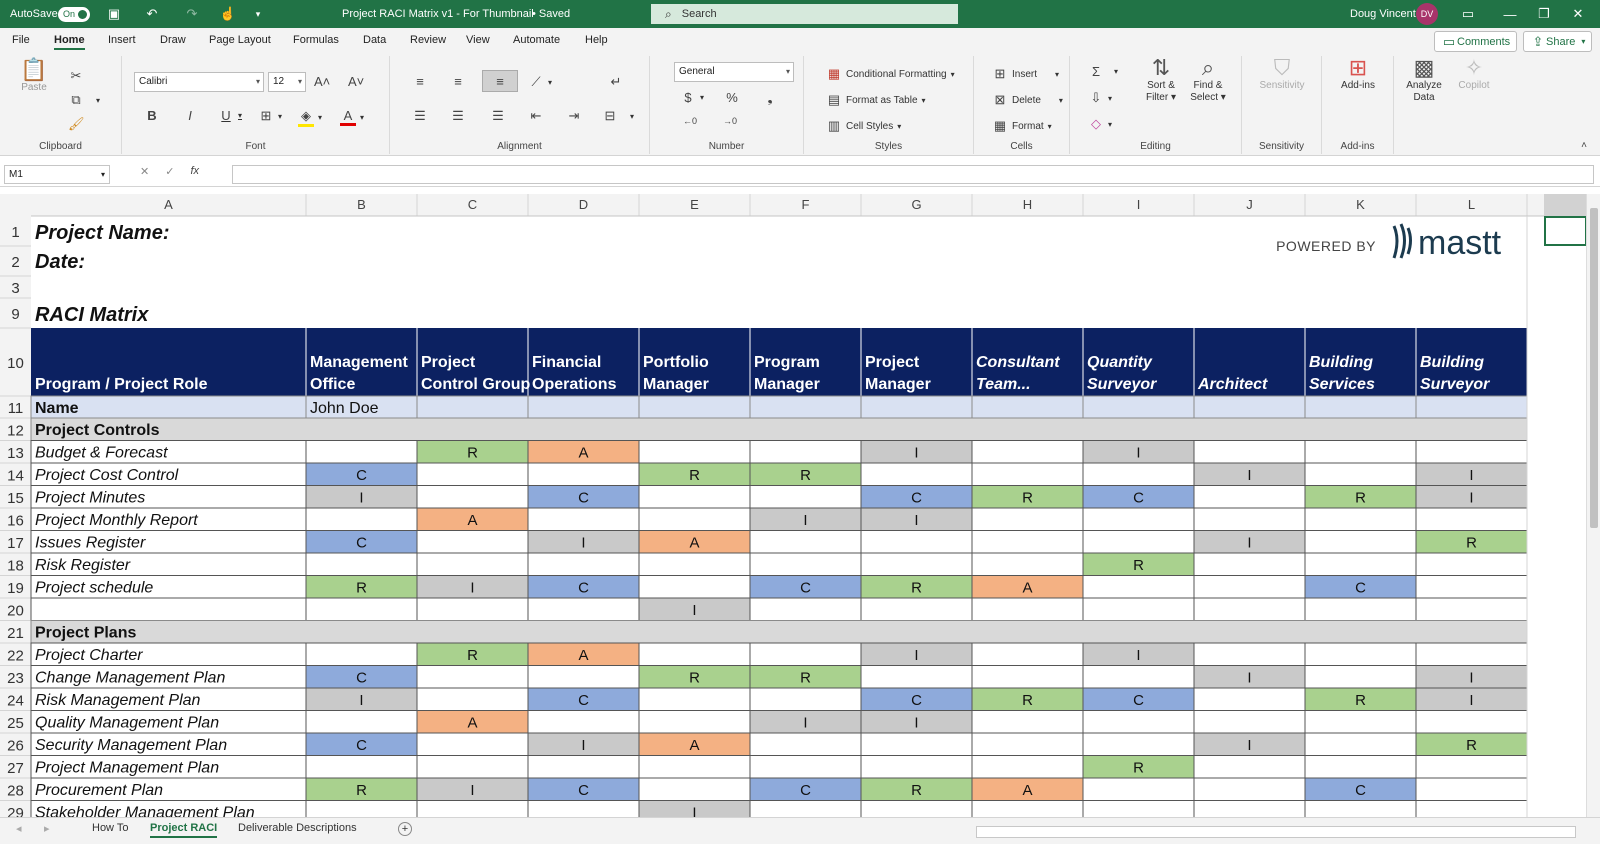 This screenshot has height=844, width=1600. What do you see at coordinates (287, 82) in the screenshot?
I see `font-size-select: 12 ▾` at bounding box center [287, 82].